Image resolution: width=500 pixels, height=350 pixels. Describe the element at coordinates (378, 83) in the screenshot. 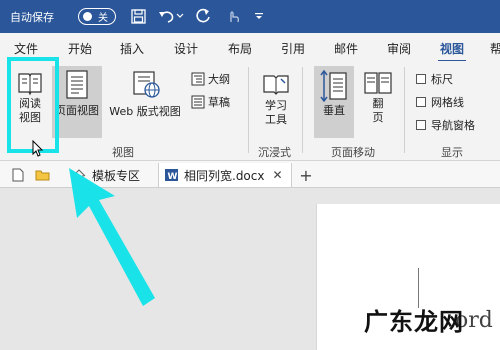

I see `side-to-side-icon` at that location.